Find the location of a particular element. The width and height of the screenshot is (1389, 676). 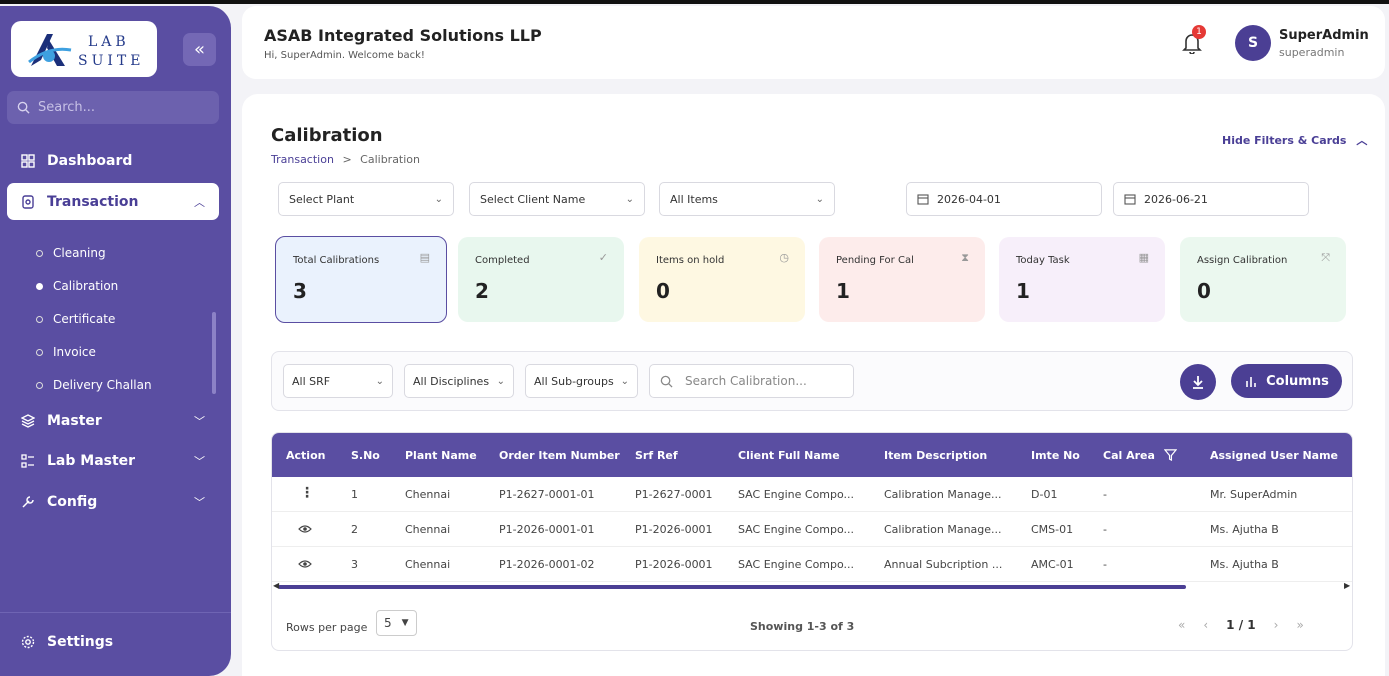

columns-button: Columns is located at coordinates (1286, 381).